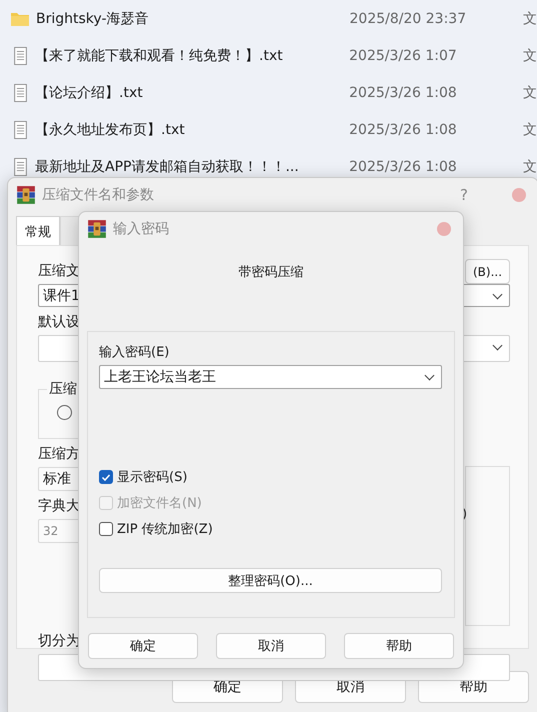 The height and width of the screenshot is (712, 537). What do you see at coordinates (59, 271) in the screenshot?
I see `field-label: 压缩文` at bounding box center [59, 271].